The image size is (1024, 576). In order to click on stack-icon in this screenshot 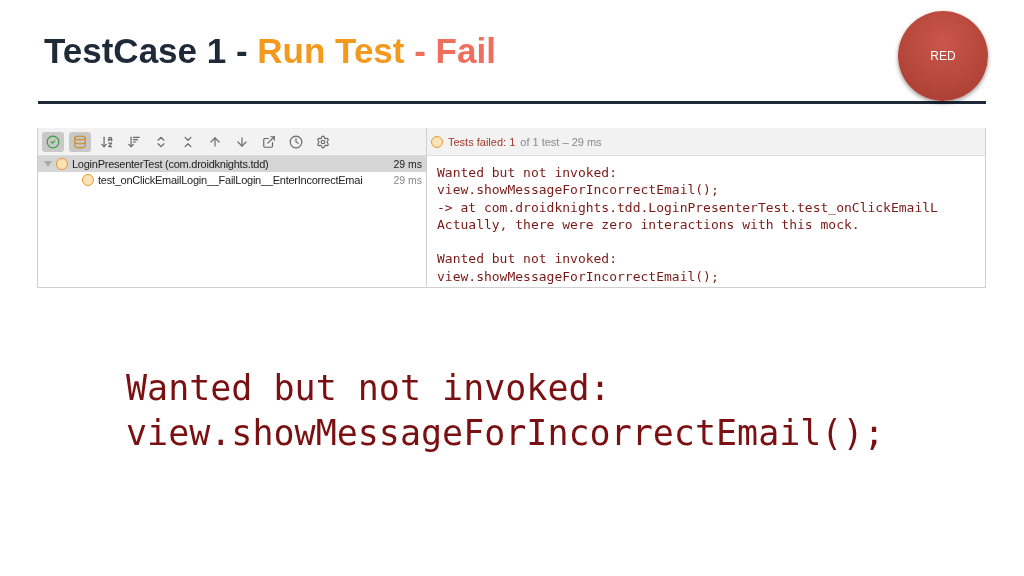, I will do `click(80, 141)`.